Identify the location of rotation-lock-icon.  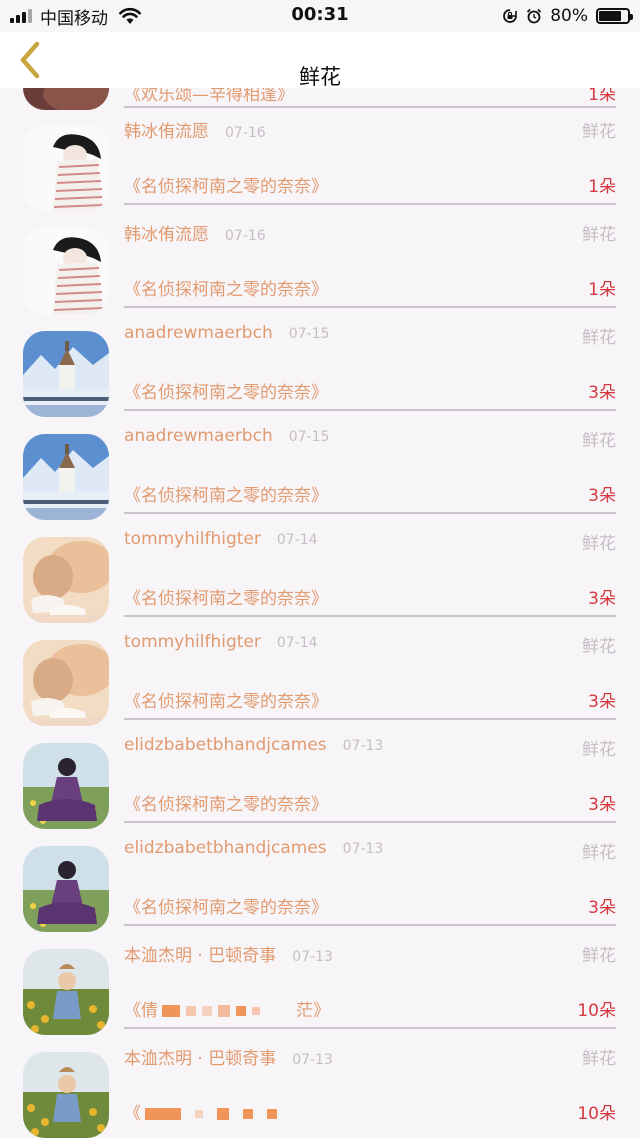
(510, 16).